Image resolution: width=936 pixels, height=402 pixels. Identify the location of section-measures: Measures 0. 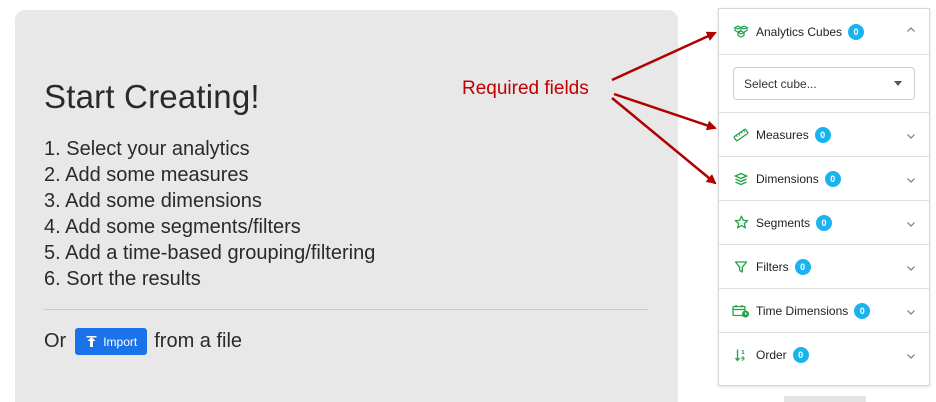
(824, 135).